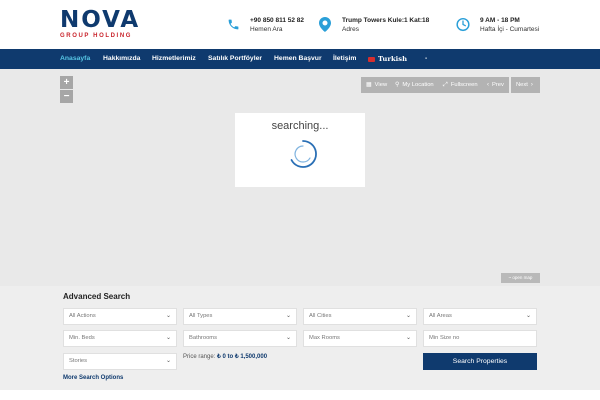 Image resolution: width=600 pixels, height=400 pixels. What do you see at coordinates (75, 59) in the screenshot?
I see `nav-item-home: Anasayfa` at bounding box center [75, 59].